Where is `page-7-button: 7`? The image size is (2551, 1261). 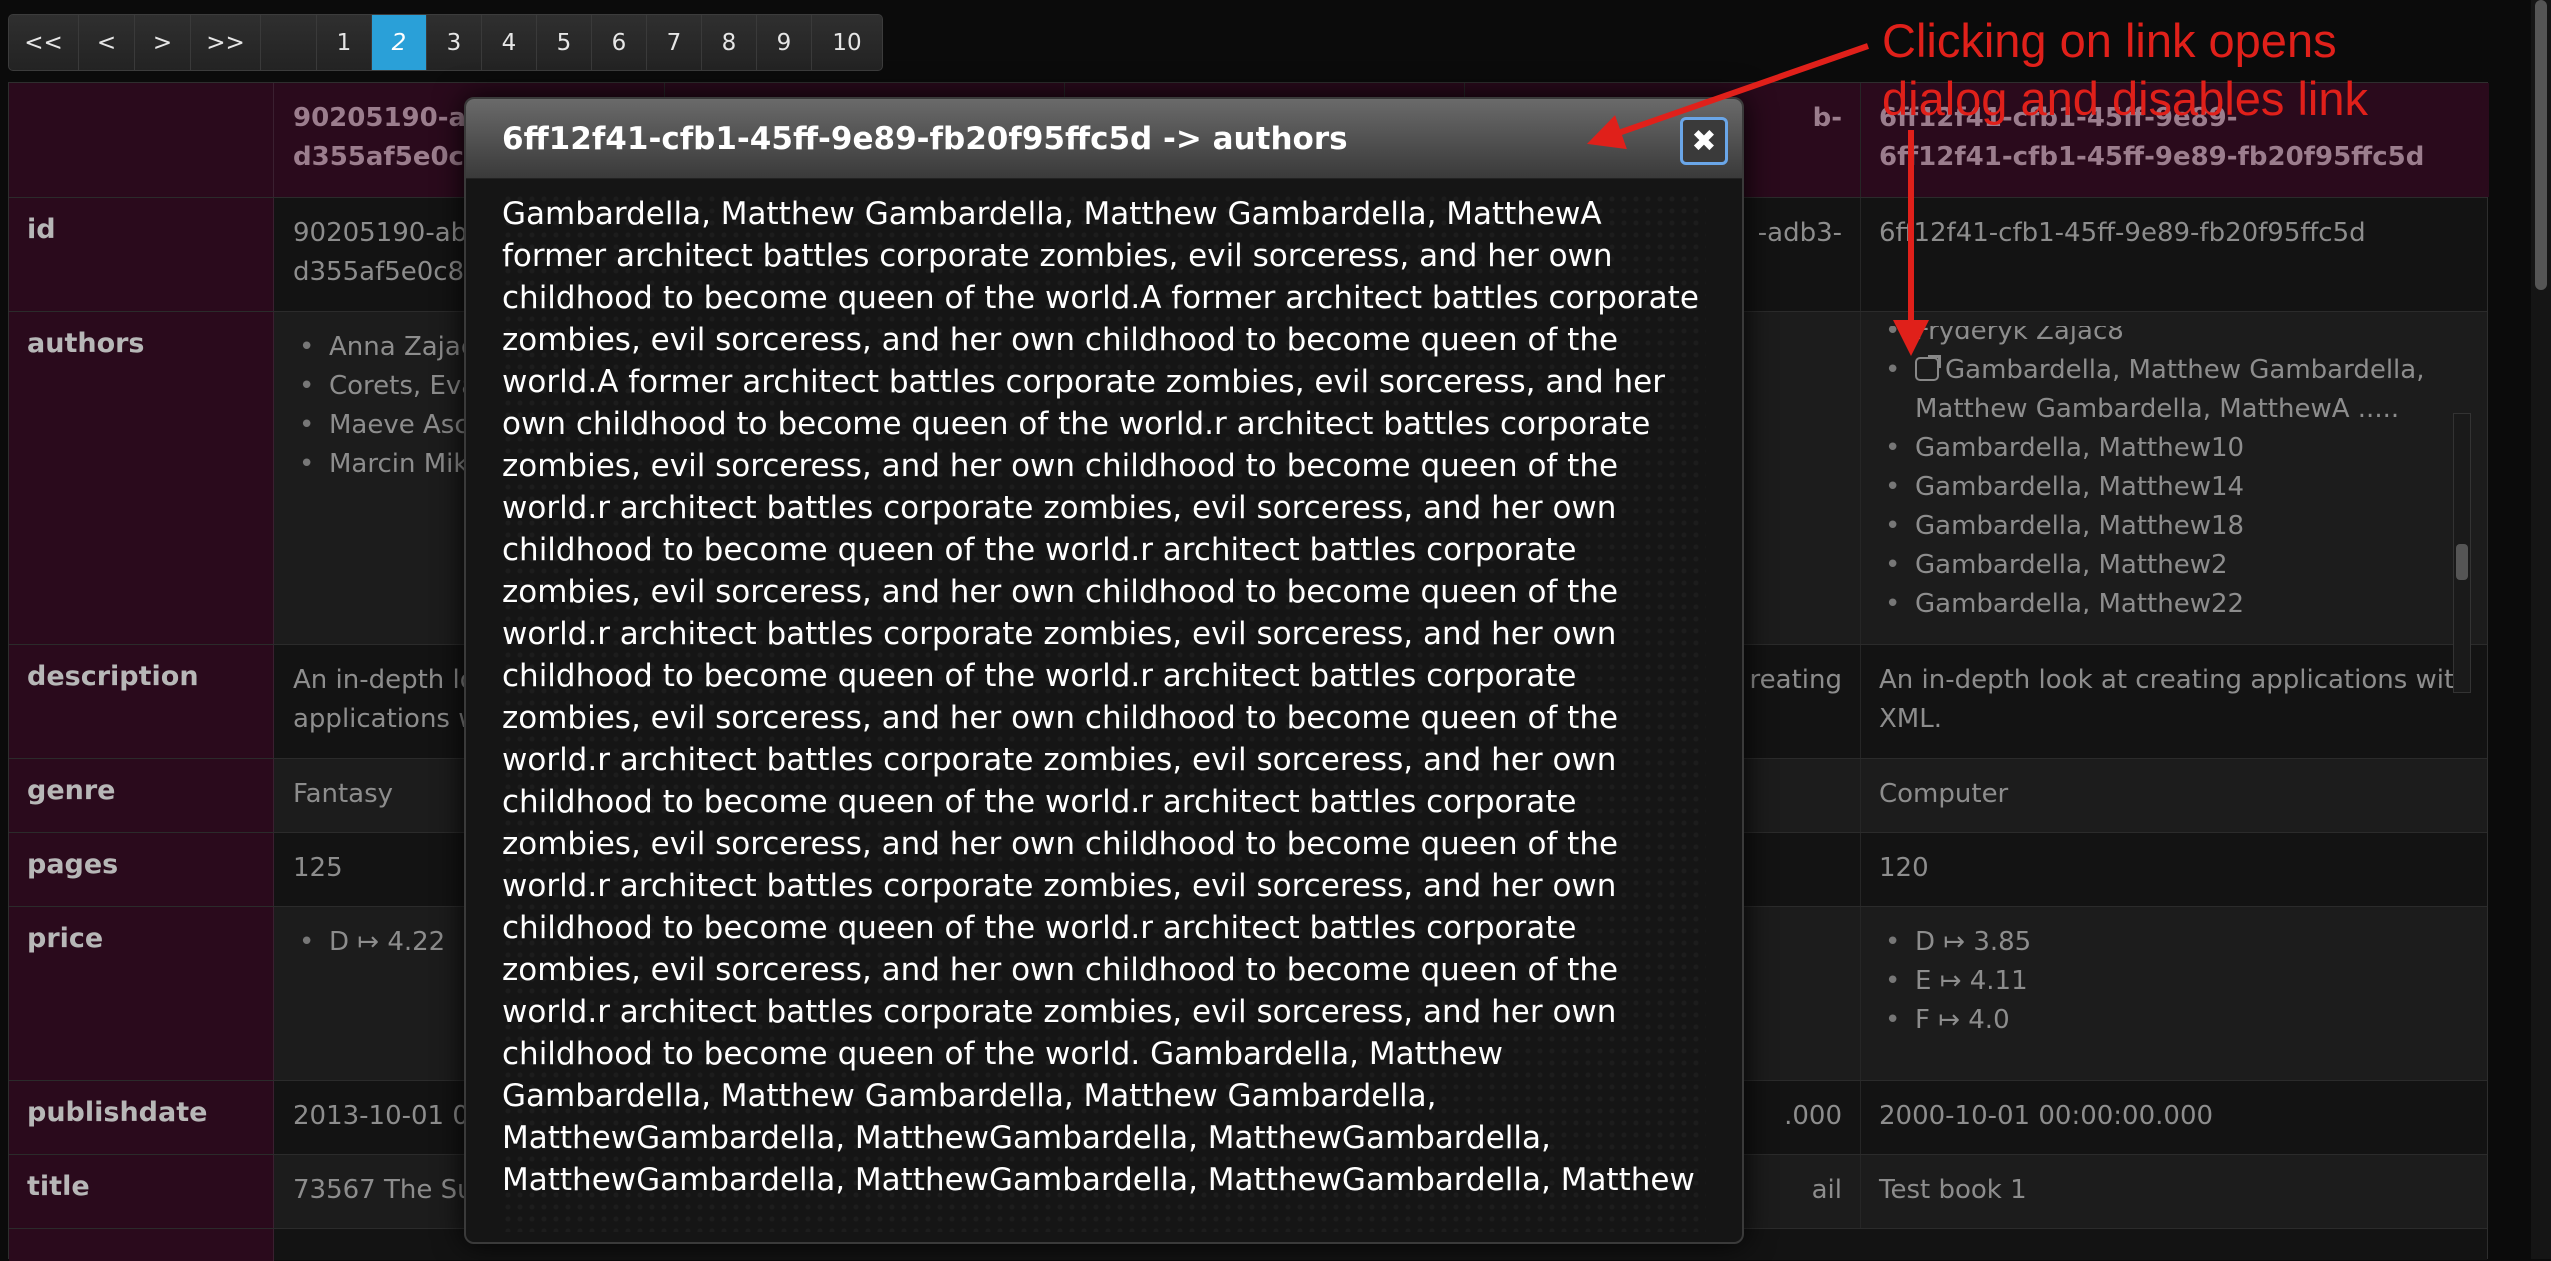
page-7-button: 7 is located at coordinates (674, 42).